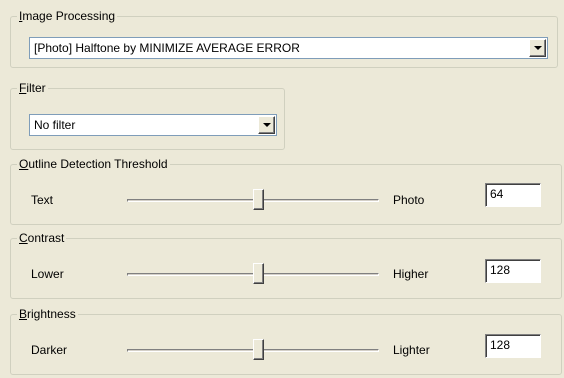 The image size is (564, 378). Describe the element at coordinates (42, 238) in the screenshot. I see `contrast-legend: Contrast` at that location.